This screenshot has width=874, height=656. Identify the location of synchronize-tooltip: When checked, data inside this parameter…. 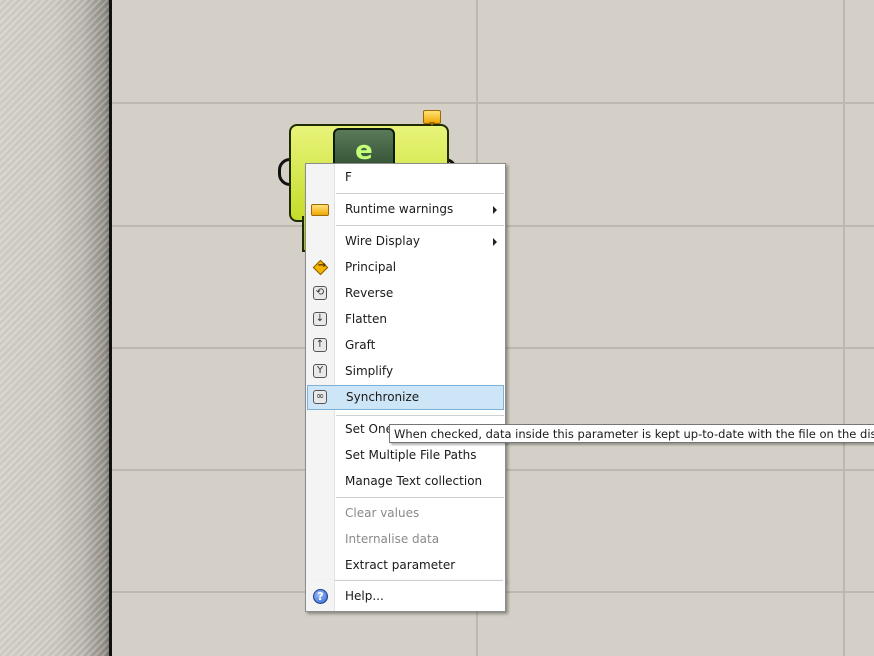
(631, 433).